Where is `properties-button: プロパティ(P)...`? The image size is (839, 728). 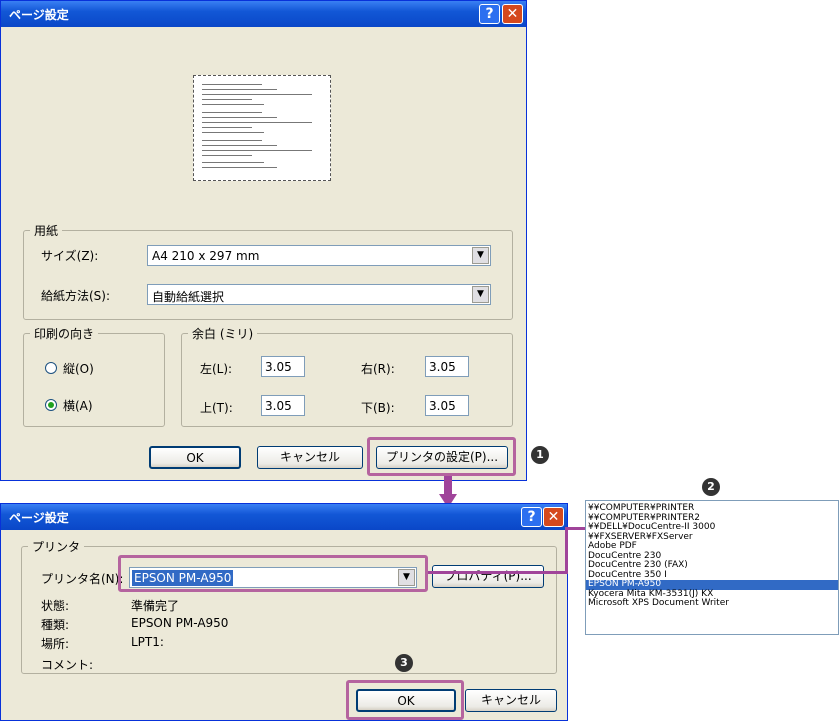 properties-button: プロパティ(P)... is located at coordinates (488, 576).